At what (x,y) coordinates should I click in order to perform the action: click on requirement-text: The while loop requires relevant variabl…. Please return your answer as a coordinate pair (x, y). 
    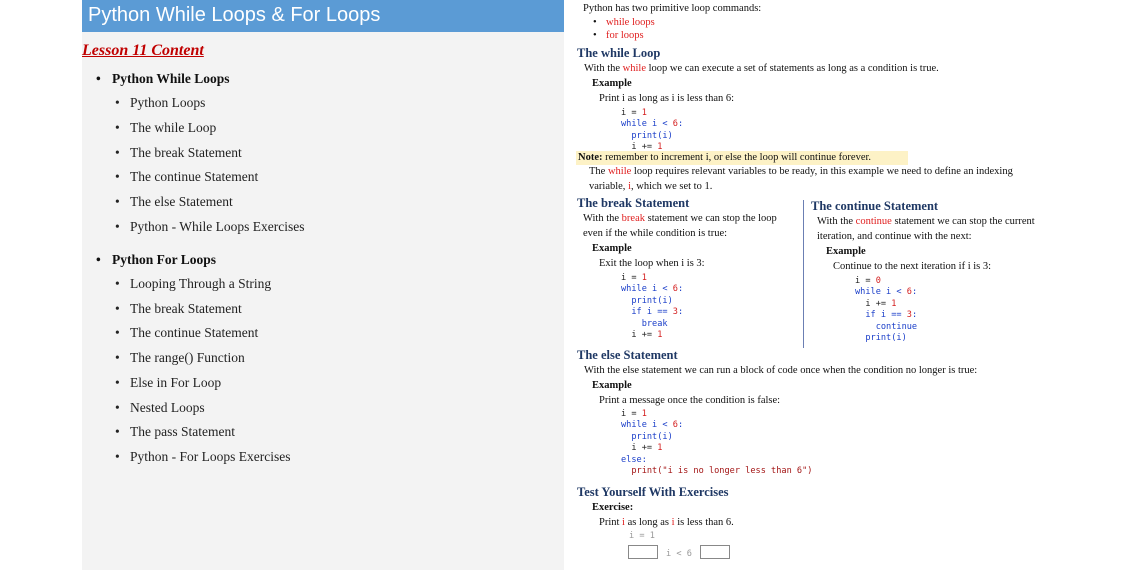
    Looking at the image, I should click on (801, 171).